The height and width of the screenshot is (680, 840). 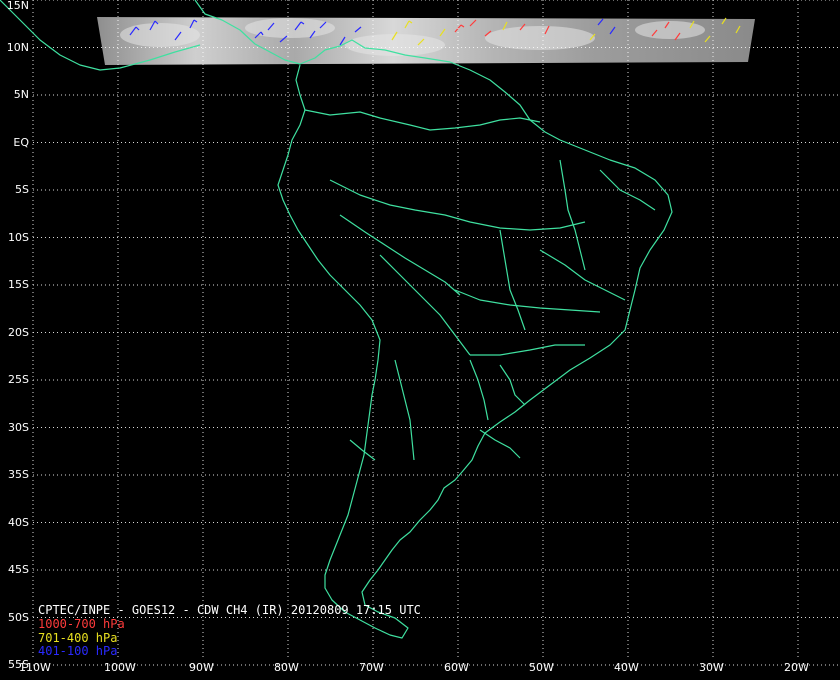 What do you see at coordinates (35, 667) in the screenshot?
I see `lon-label: 110W` at bounding box center [35, 667].